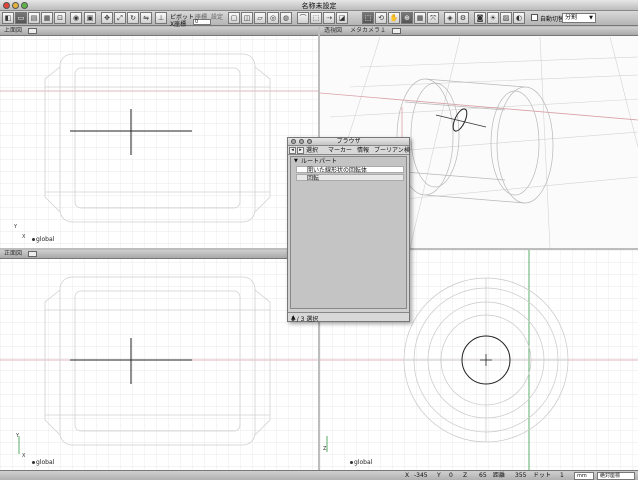  Describe the element at coordinates (133, 18) in the screenshot. I see `rotate-tool-icon: ↻` at that location.